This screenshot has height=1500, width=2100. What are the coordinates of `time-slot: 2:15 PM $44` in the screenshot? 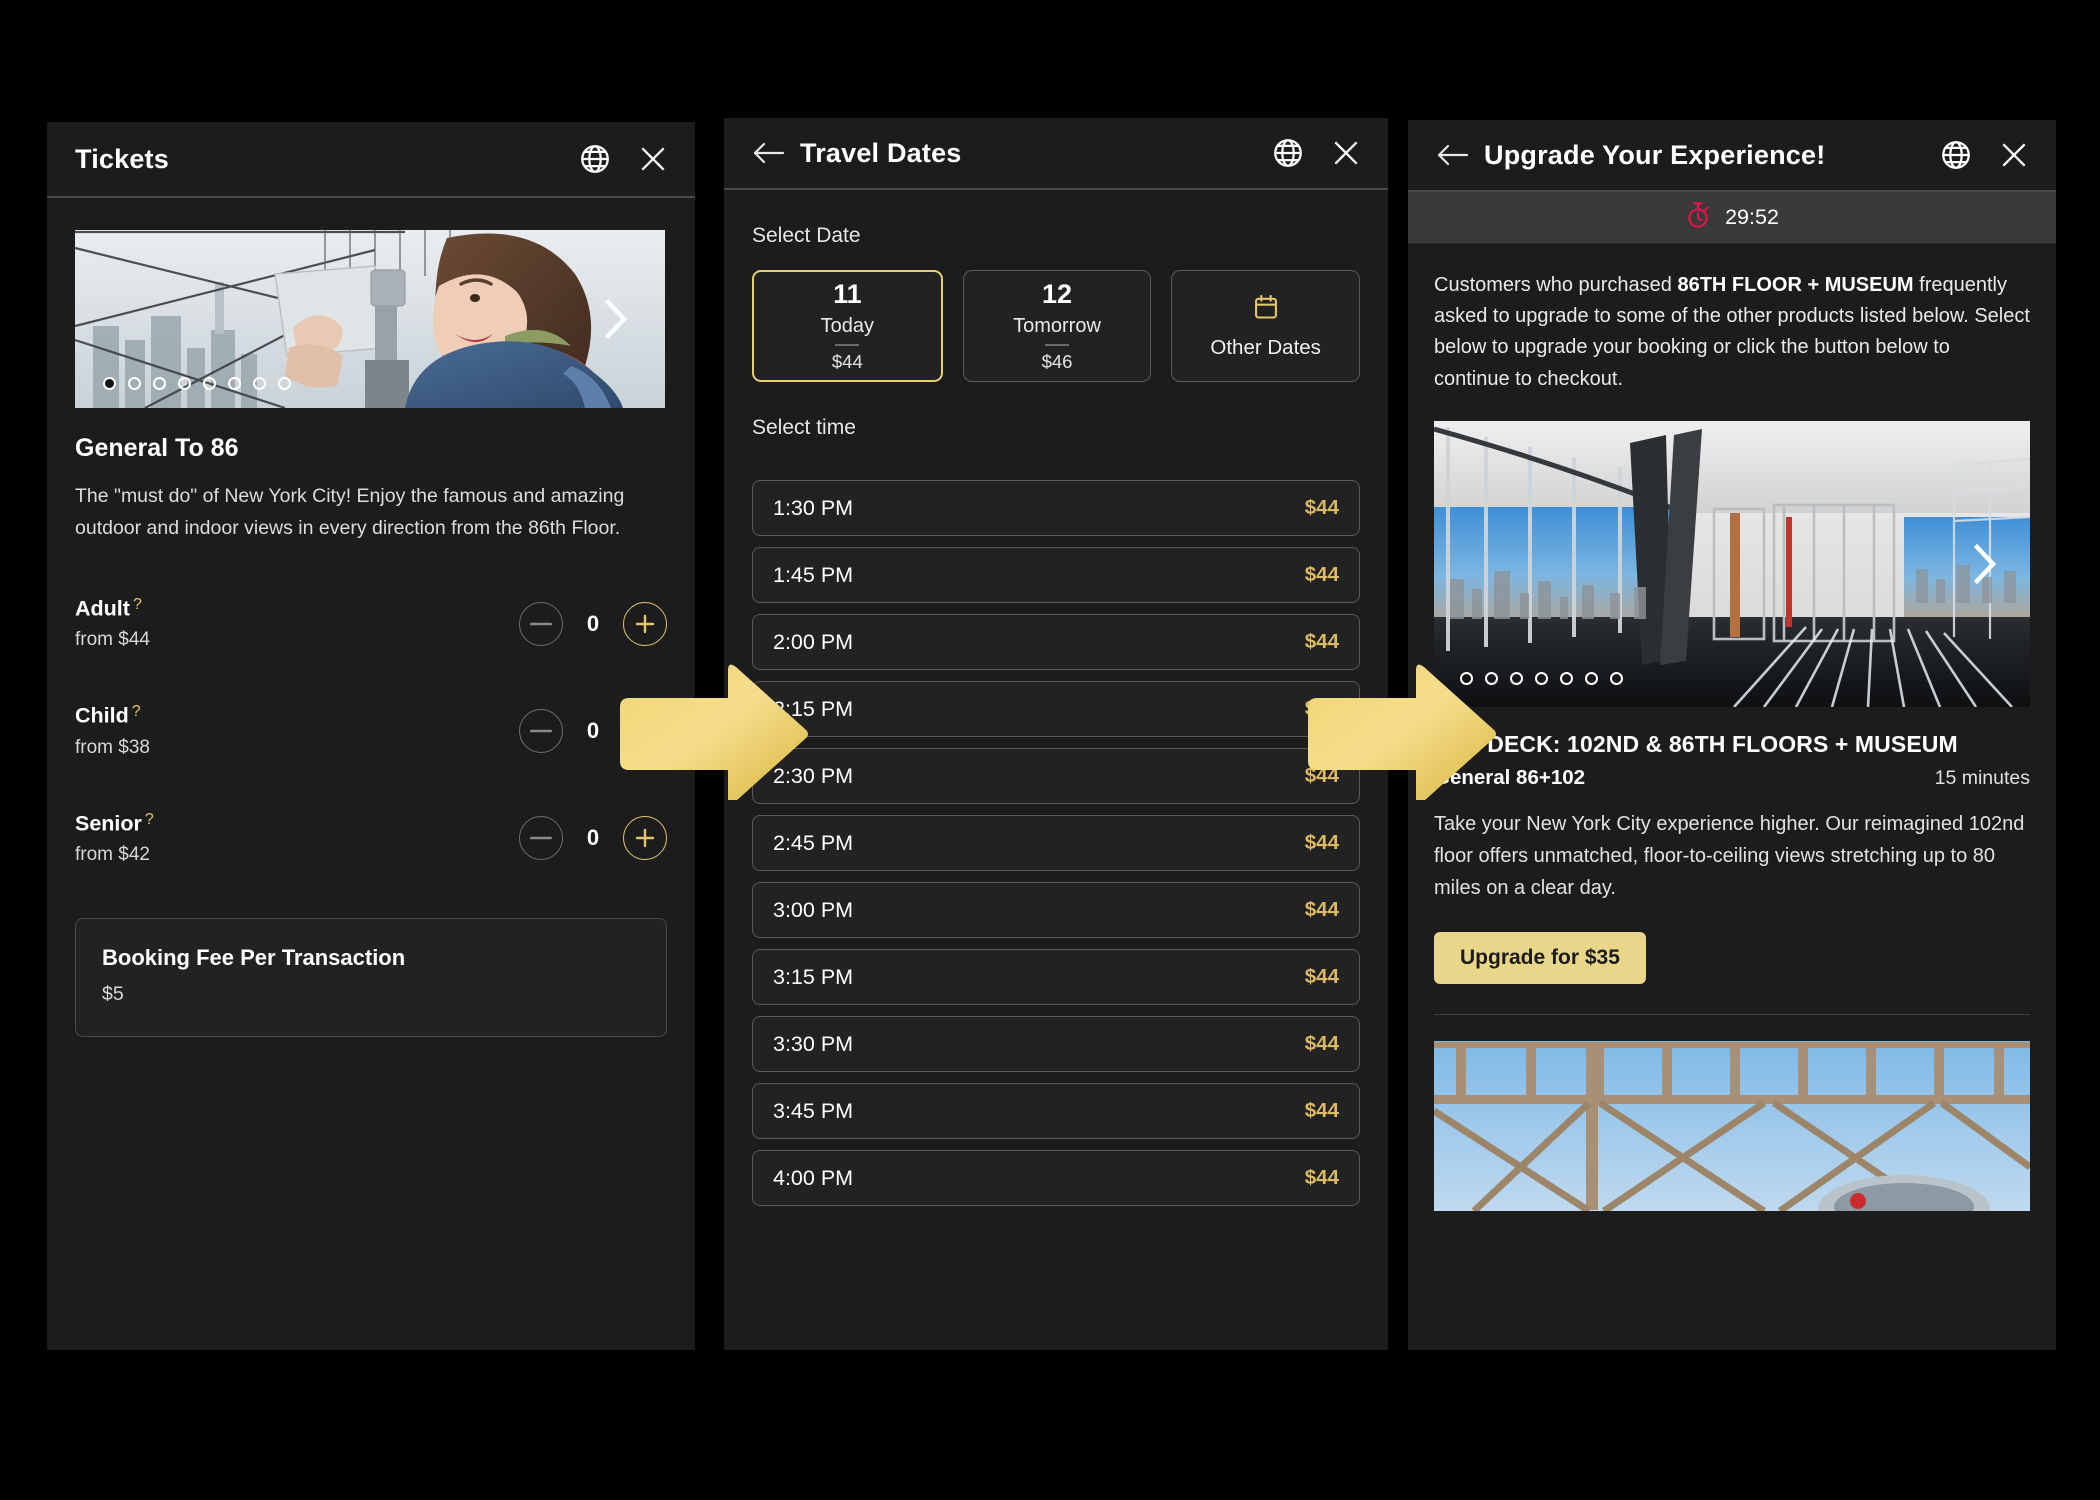 It's located at (1056, 709).